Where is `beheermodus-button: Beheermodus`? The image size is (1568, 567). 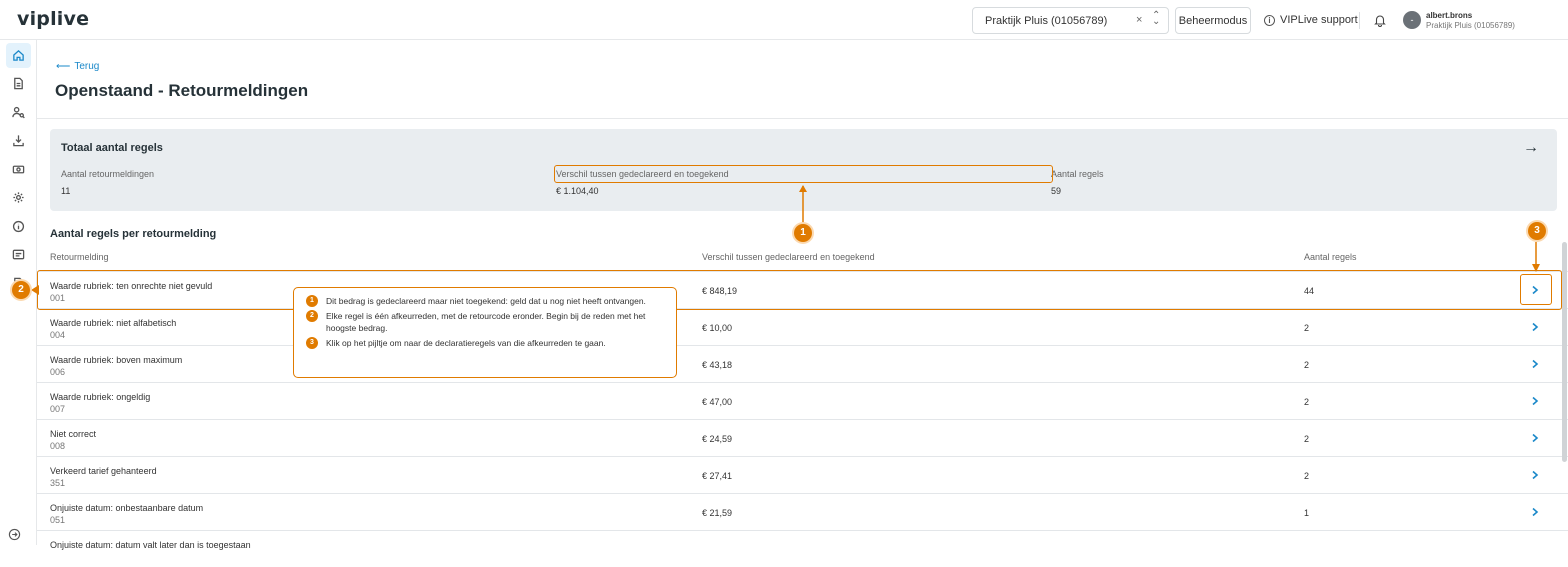
beheermodus-button: Beheermodus is located at coordinates (1213, 20).